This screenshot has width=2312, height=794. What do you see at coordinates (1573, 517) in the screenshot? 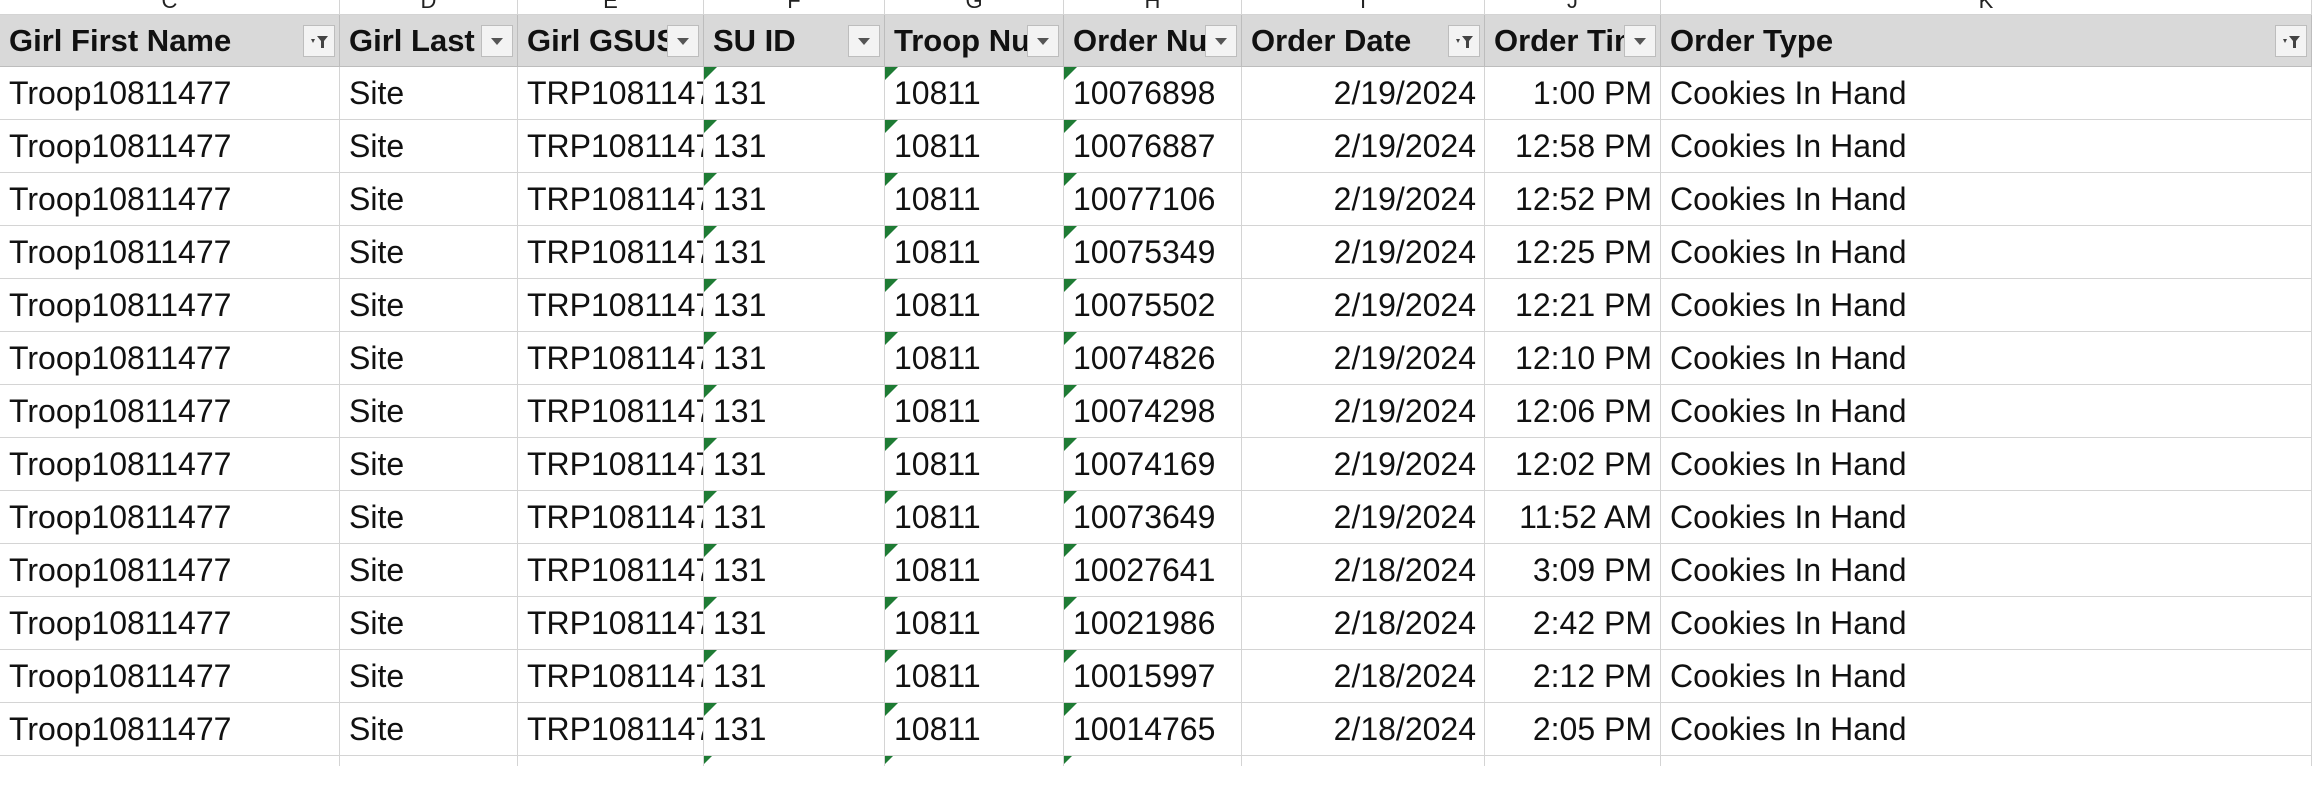
I see `cell-order-time: 11:52 AM` at bounding box center [1573, 517].